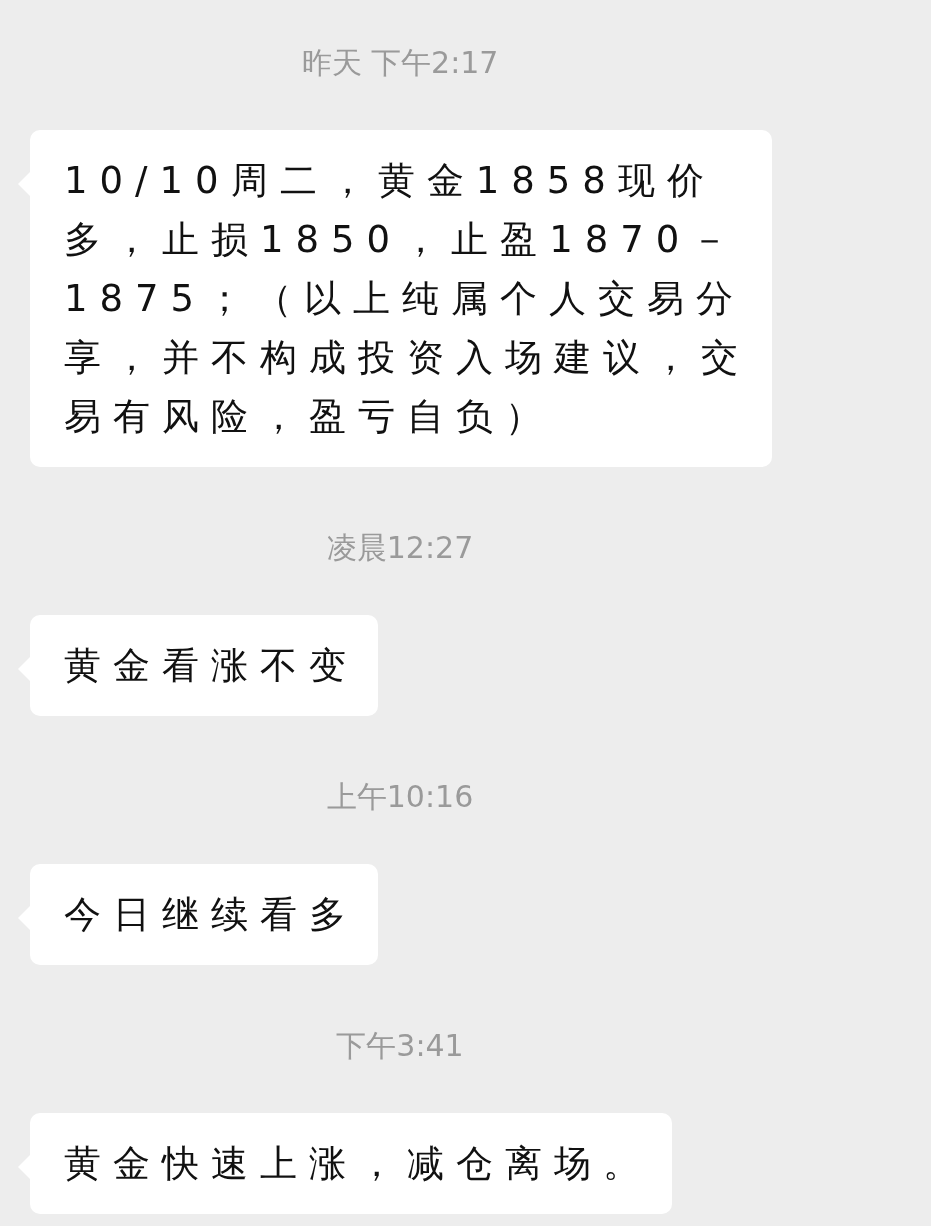  I want to click on message-bubble: 黄金看涨不变, so click(204, 665).